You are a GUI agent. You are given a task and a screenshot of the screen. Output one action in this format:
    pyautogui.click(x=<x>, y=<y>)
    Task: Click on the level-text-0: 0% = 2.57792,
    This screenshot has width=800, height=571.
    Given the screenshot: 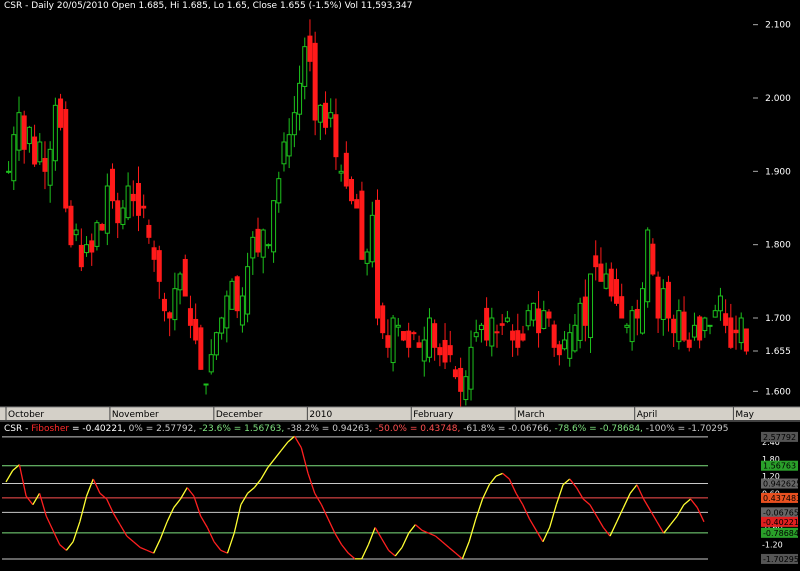 What is the action you would take?
    pyautogui.click(x=164, y=429)
    